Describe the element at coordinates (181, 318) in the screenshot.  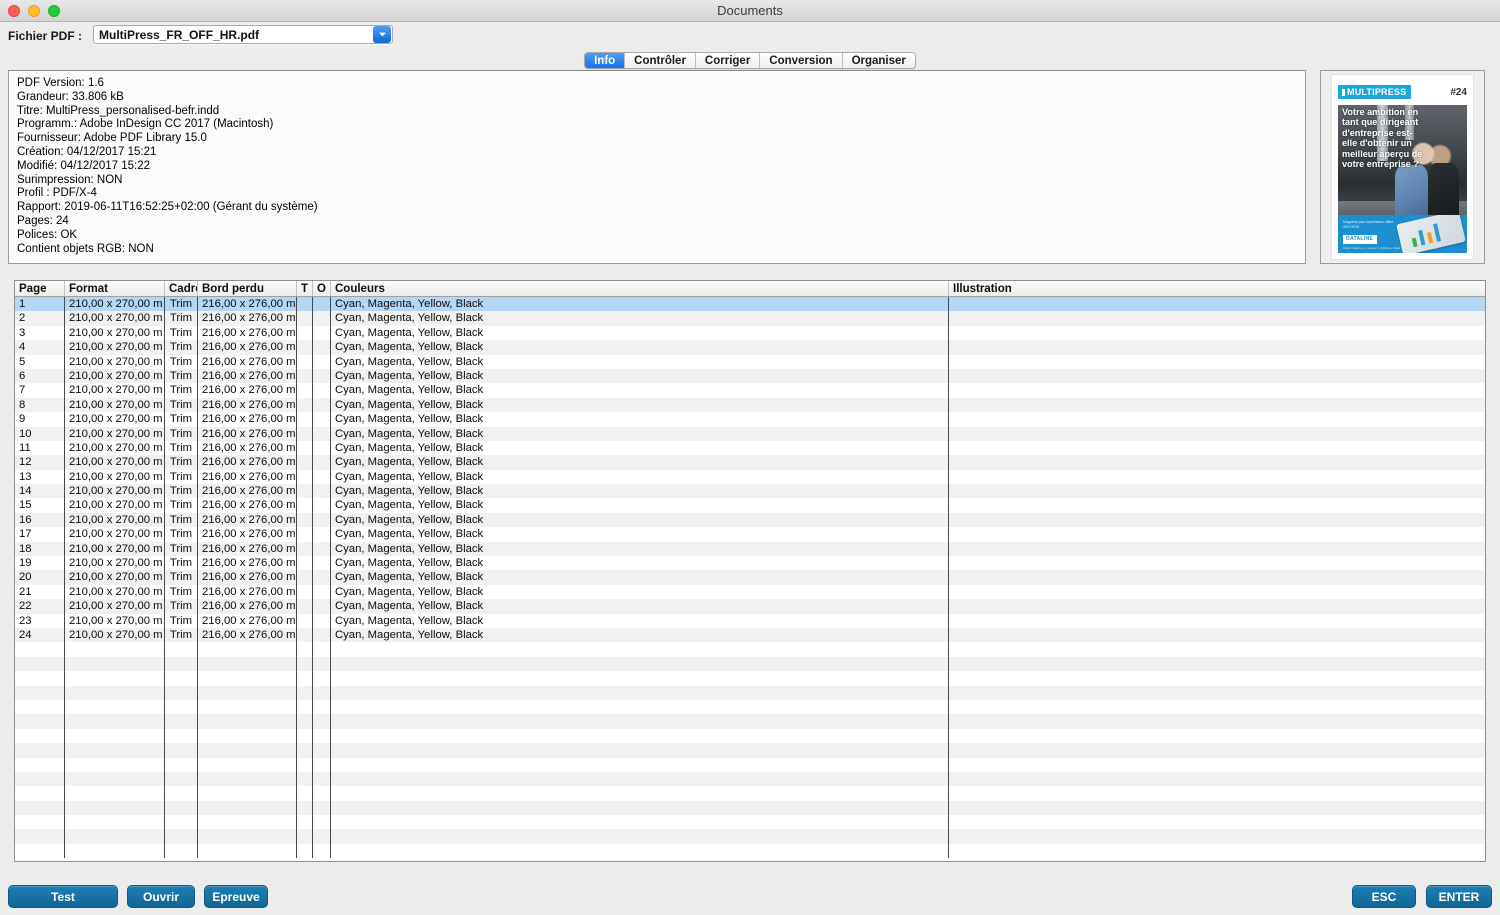
I see `cell-cadre: Trim` at that location.